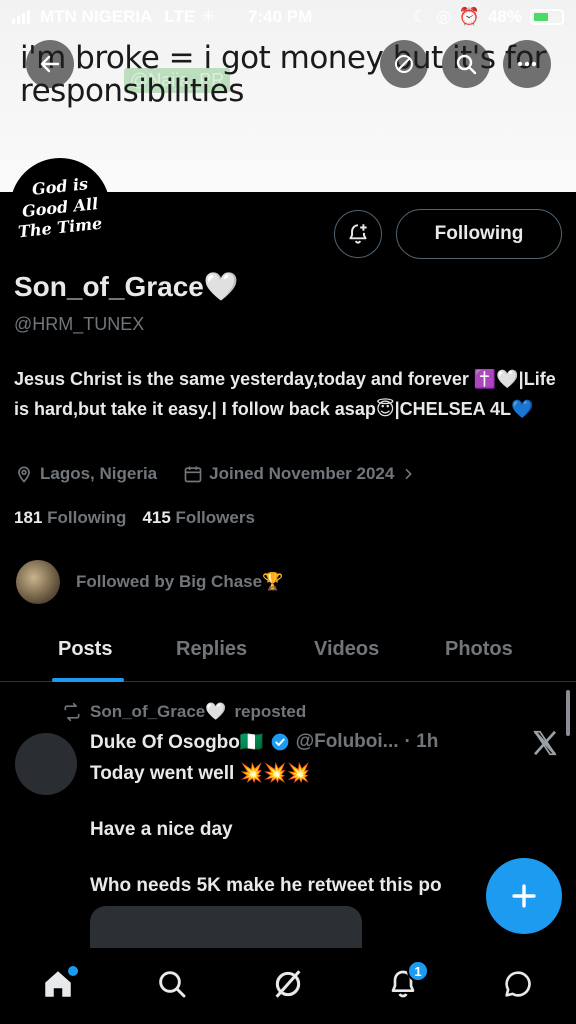 The height and width of the screenshot is (1024, 576). What do you see at coordinates (21, 17) in the screenshot?
I see `signal-icon` at bounding box center [21, 17].